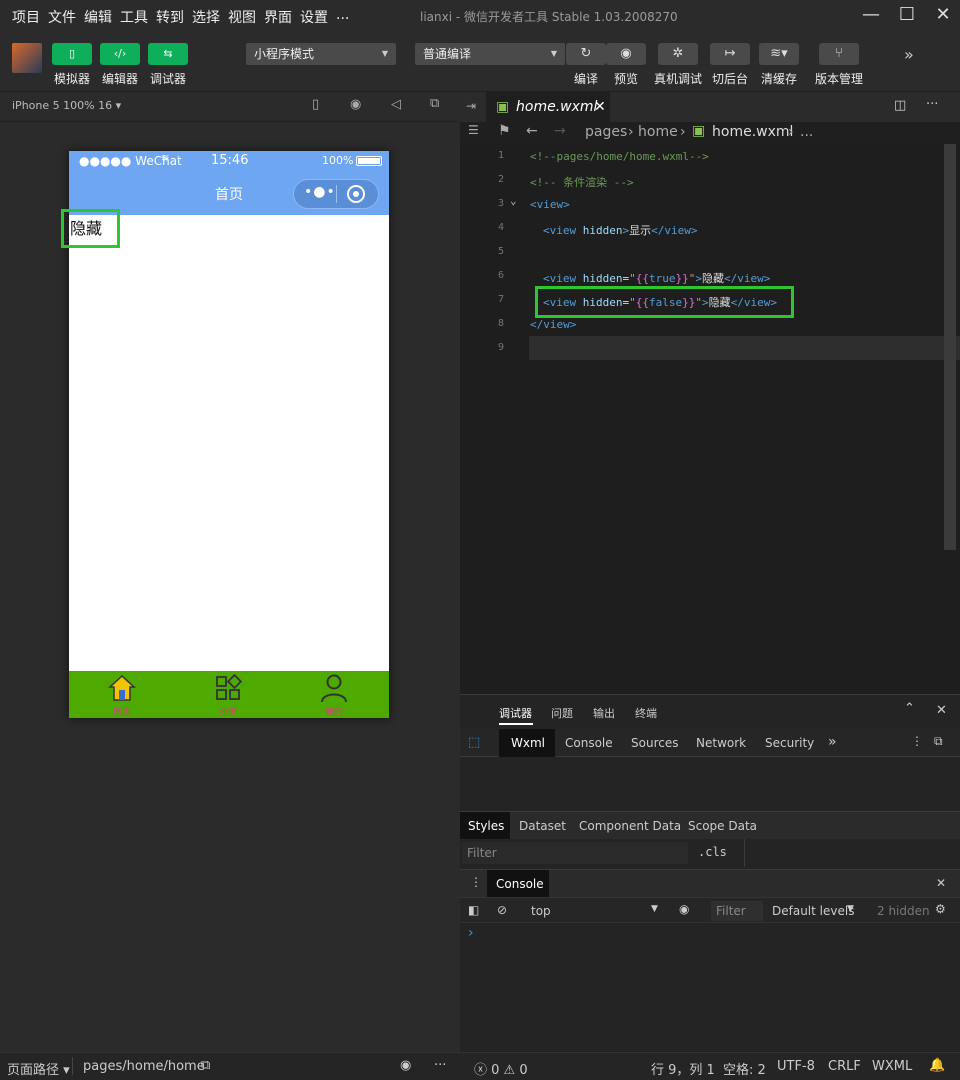 Image resolution: width=960 pixels, height=1080 pixels. What do you see at coordinates (575, 853) in the screenshot?
I see `filter-input: Filter` at bounding box center [575, 853].